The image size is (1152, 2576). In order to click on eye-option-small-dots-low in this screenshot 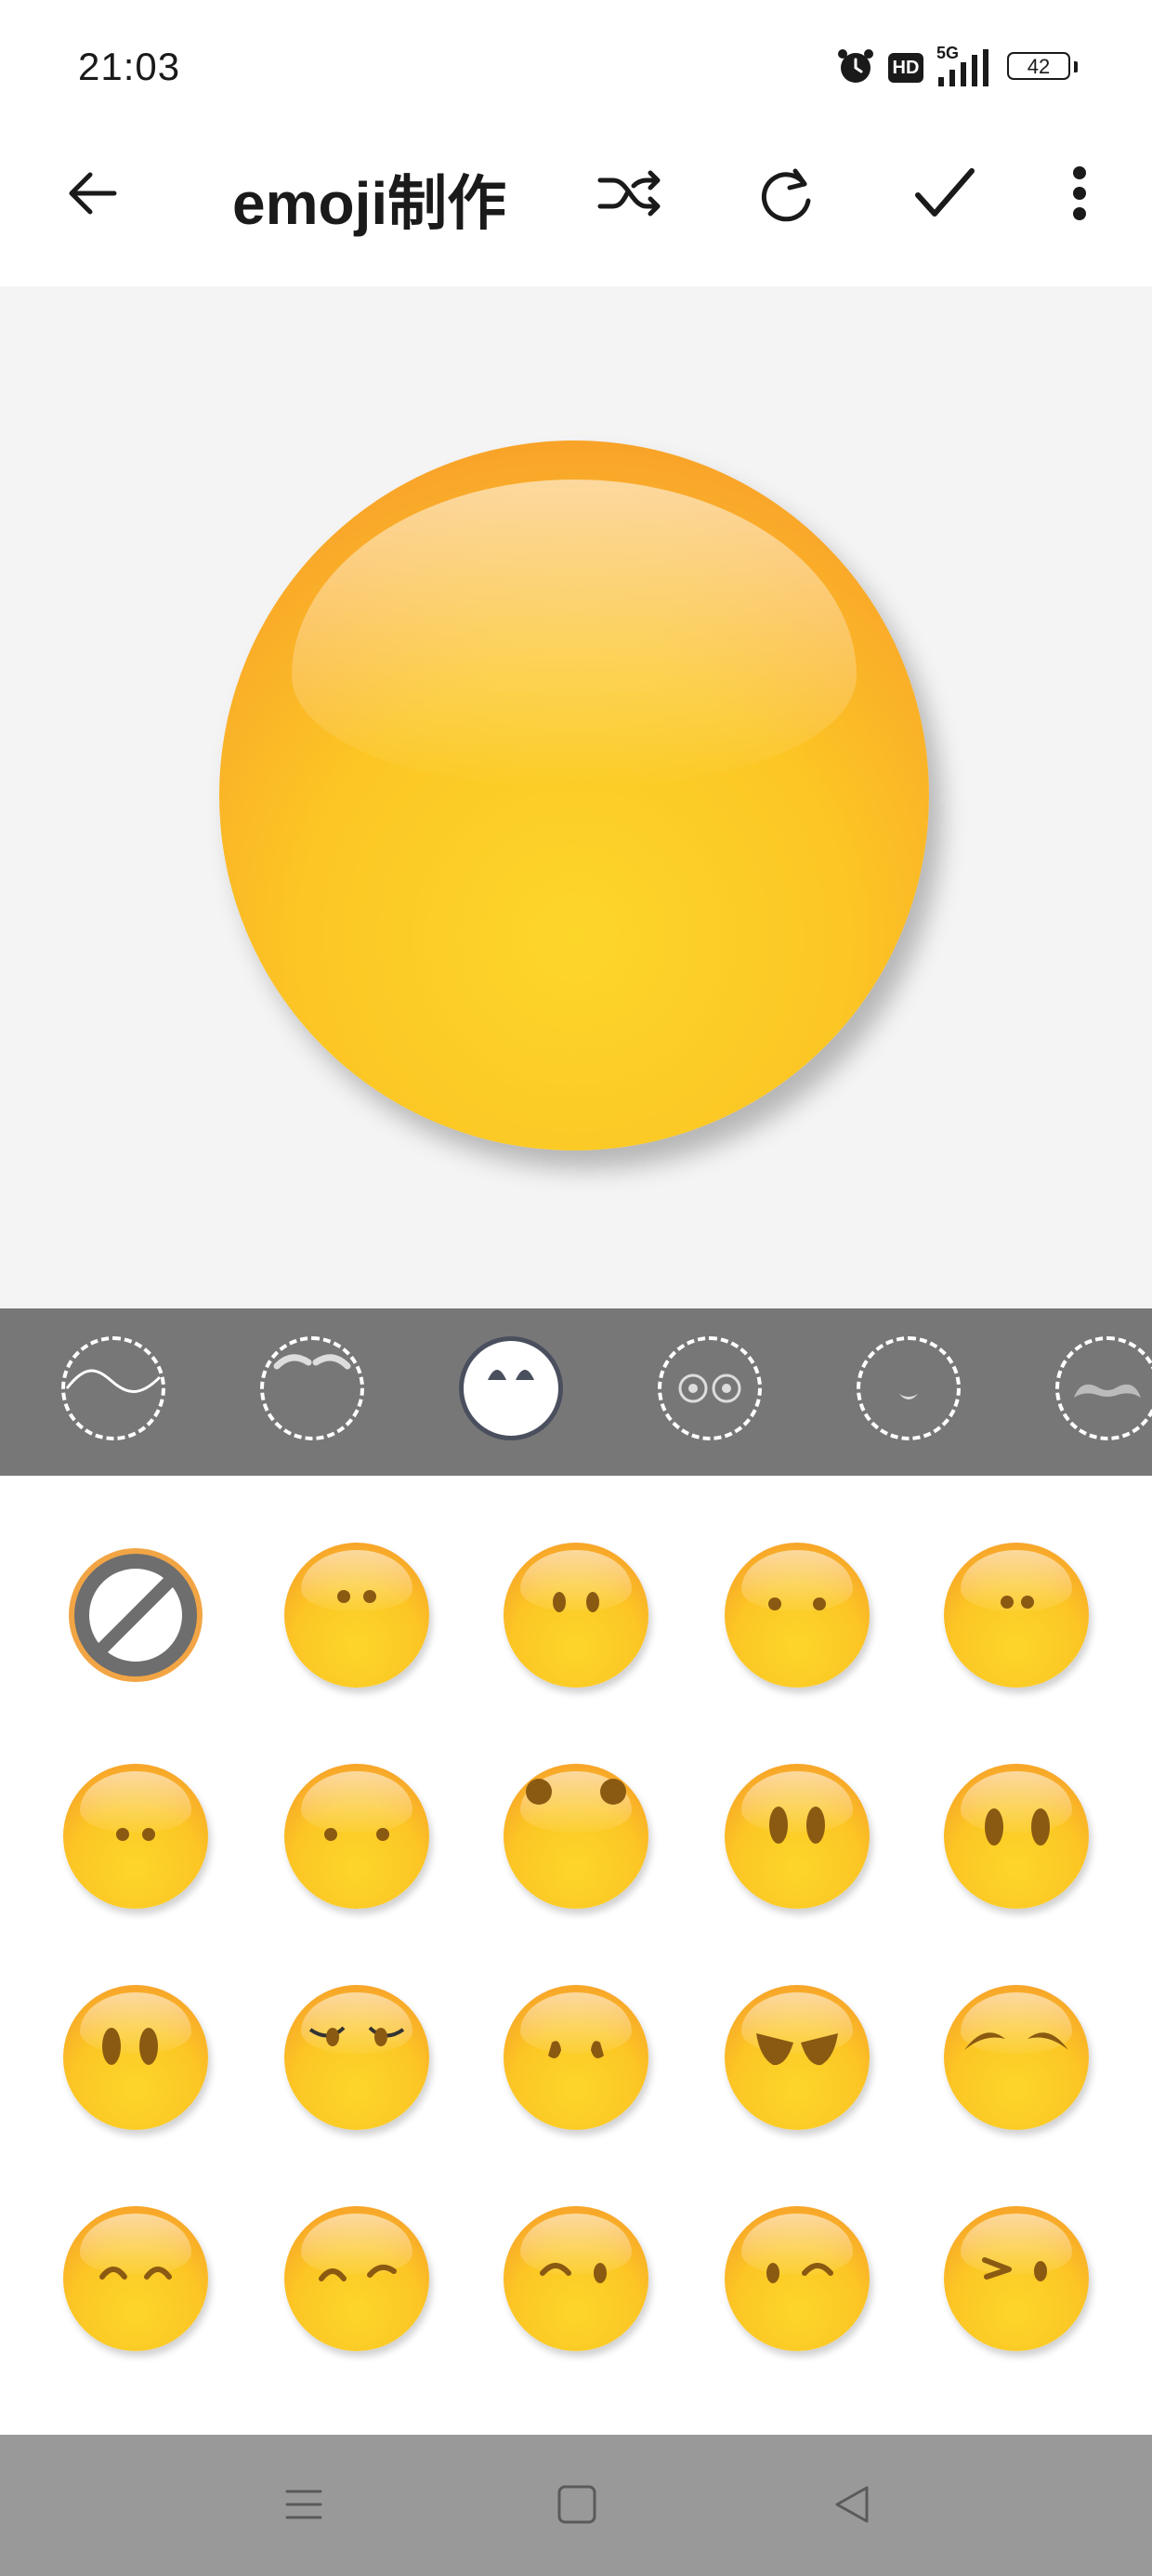, I will do `click(135, 1836)`.